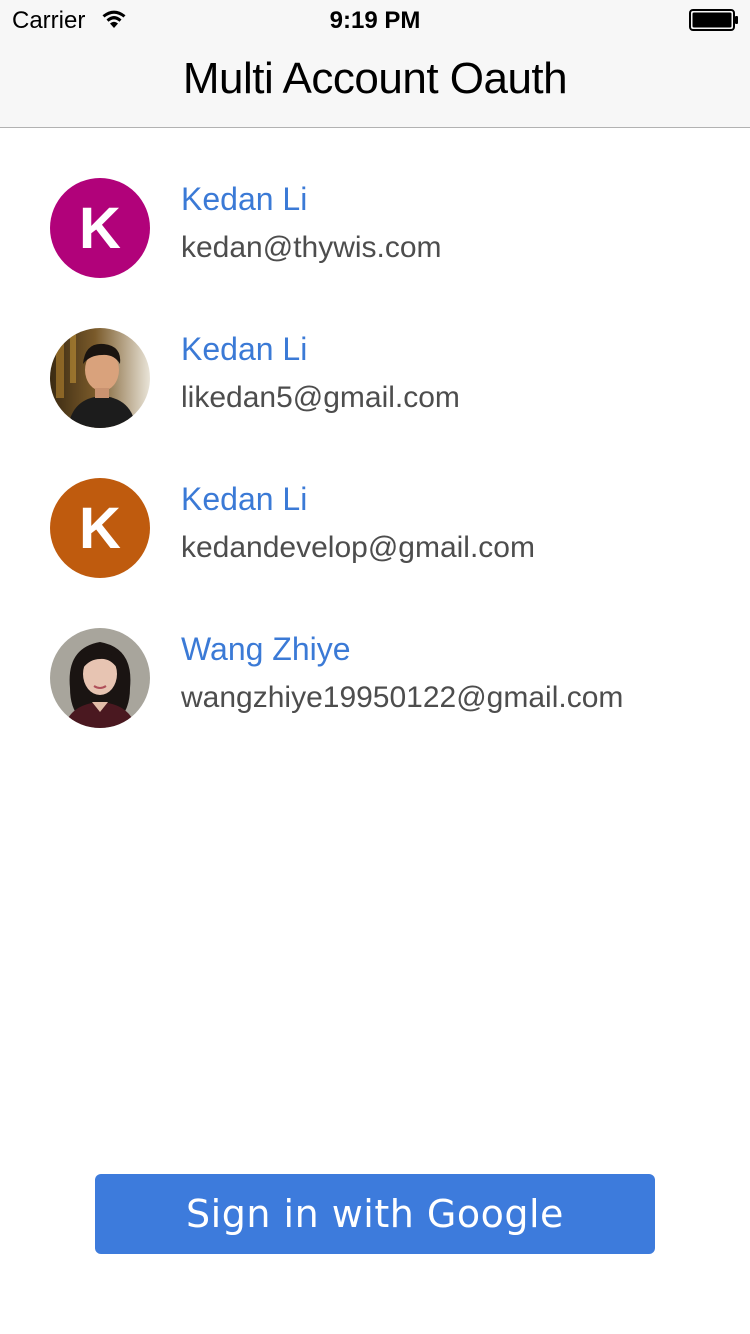 The height and width of the screenshot is (1334, 750). I want to click on account-email: wangzhiye19950122@gmail.com, so click(402, 697).